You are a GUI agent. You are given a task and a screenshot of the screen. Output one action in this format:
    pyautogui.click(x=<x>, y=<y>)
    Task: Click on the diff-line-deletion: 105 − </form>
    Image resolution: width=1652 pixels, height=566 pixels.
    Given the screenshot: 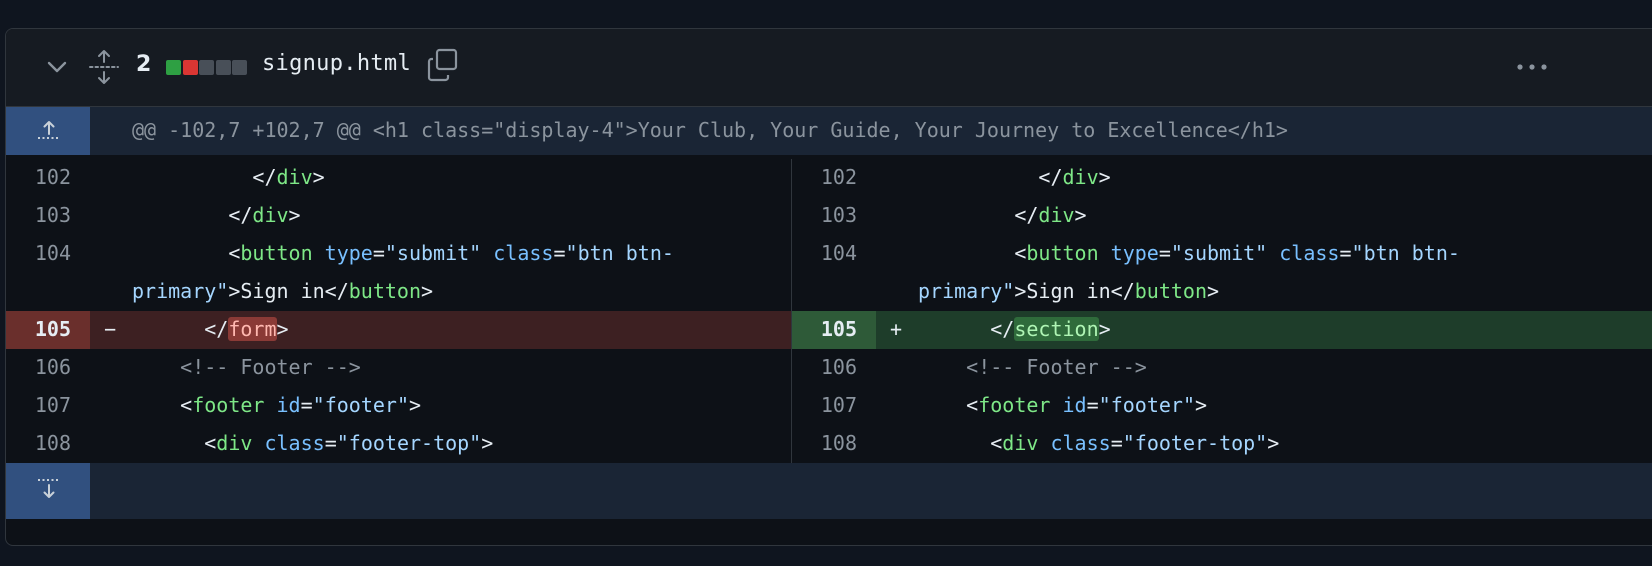 What is the action you would take?
    pyautogui.click(x=398, y=330)
    